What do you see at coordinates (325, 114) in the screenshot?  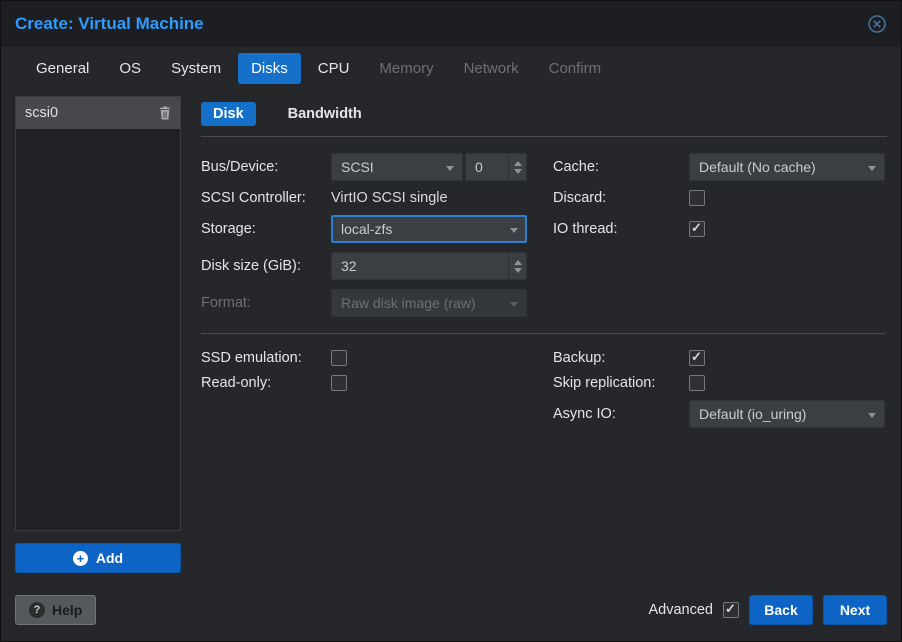 I see `subtab-bandwidth: Bandwidth` at bounding box center [325, 114].